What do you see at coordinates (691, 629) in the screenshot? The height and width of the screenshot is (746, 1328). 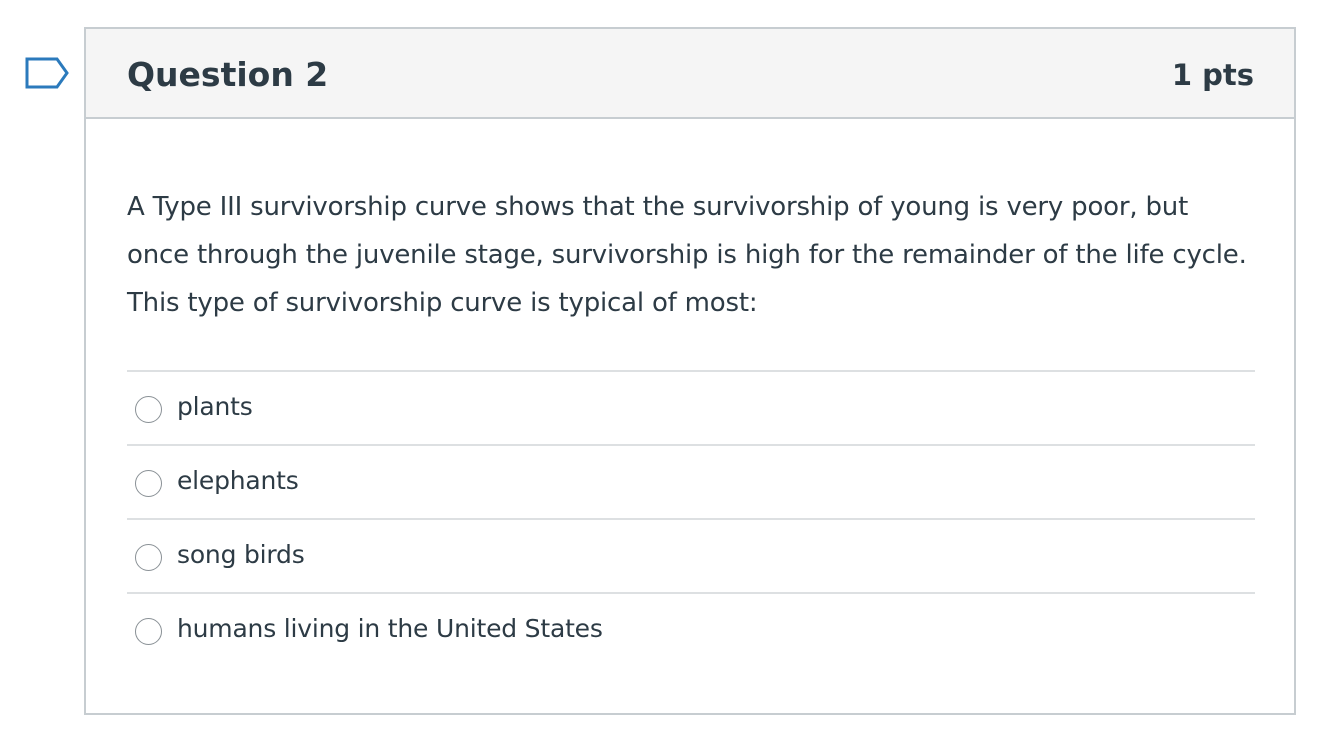 I see `answer-option: humans living in the United States` at bounding box center [691, 629].